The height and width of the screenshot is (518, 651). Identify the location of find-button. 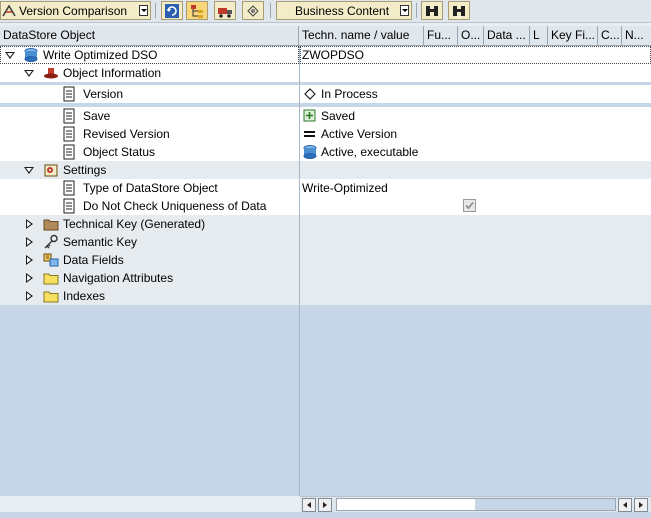
(432, 10).